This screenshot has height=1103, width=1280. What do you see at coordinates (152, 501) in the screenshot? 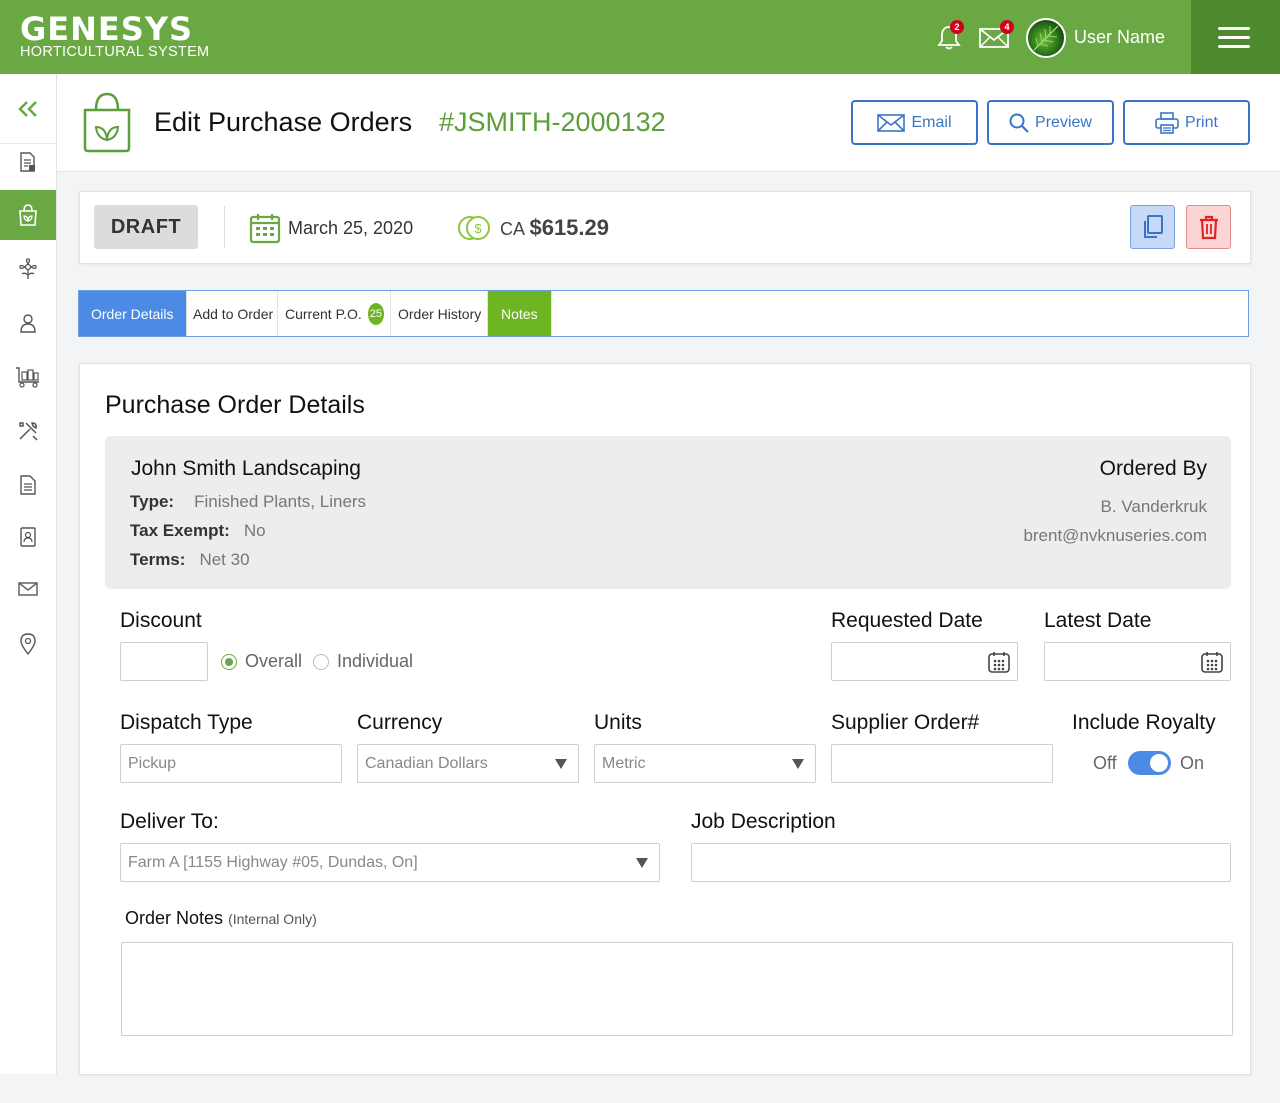
I see `type-label: Type:` at bounding box center [152, 501].